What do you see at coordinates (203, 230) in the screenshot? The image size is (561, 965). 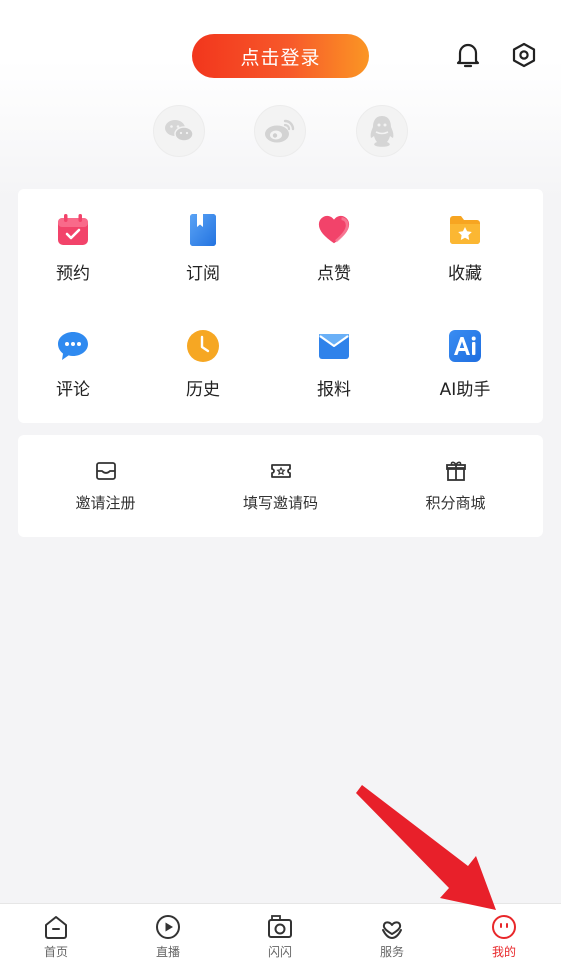 I see `bookmark-book-icon` at bounding box center [203, 230].